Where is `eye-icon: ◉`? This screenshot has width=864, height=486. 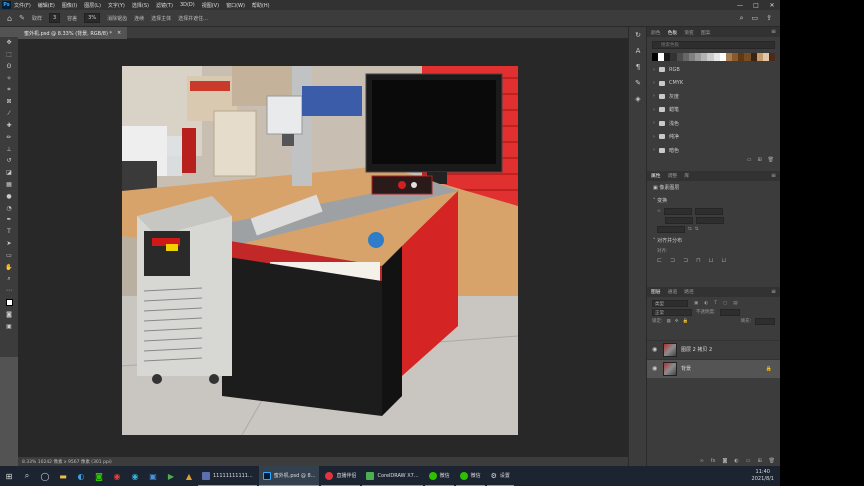 eye-icon: ◉ is located at coordinates (655, 368).